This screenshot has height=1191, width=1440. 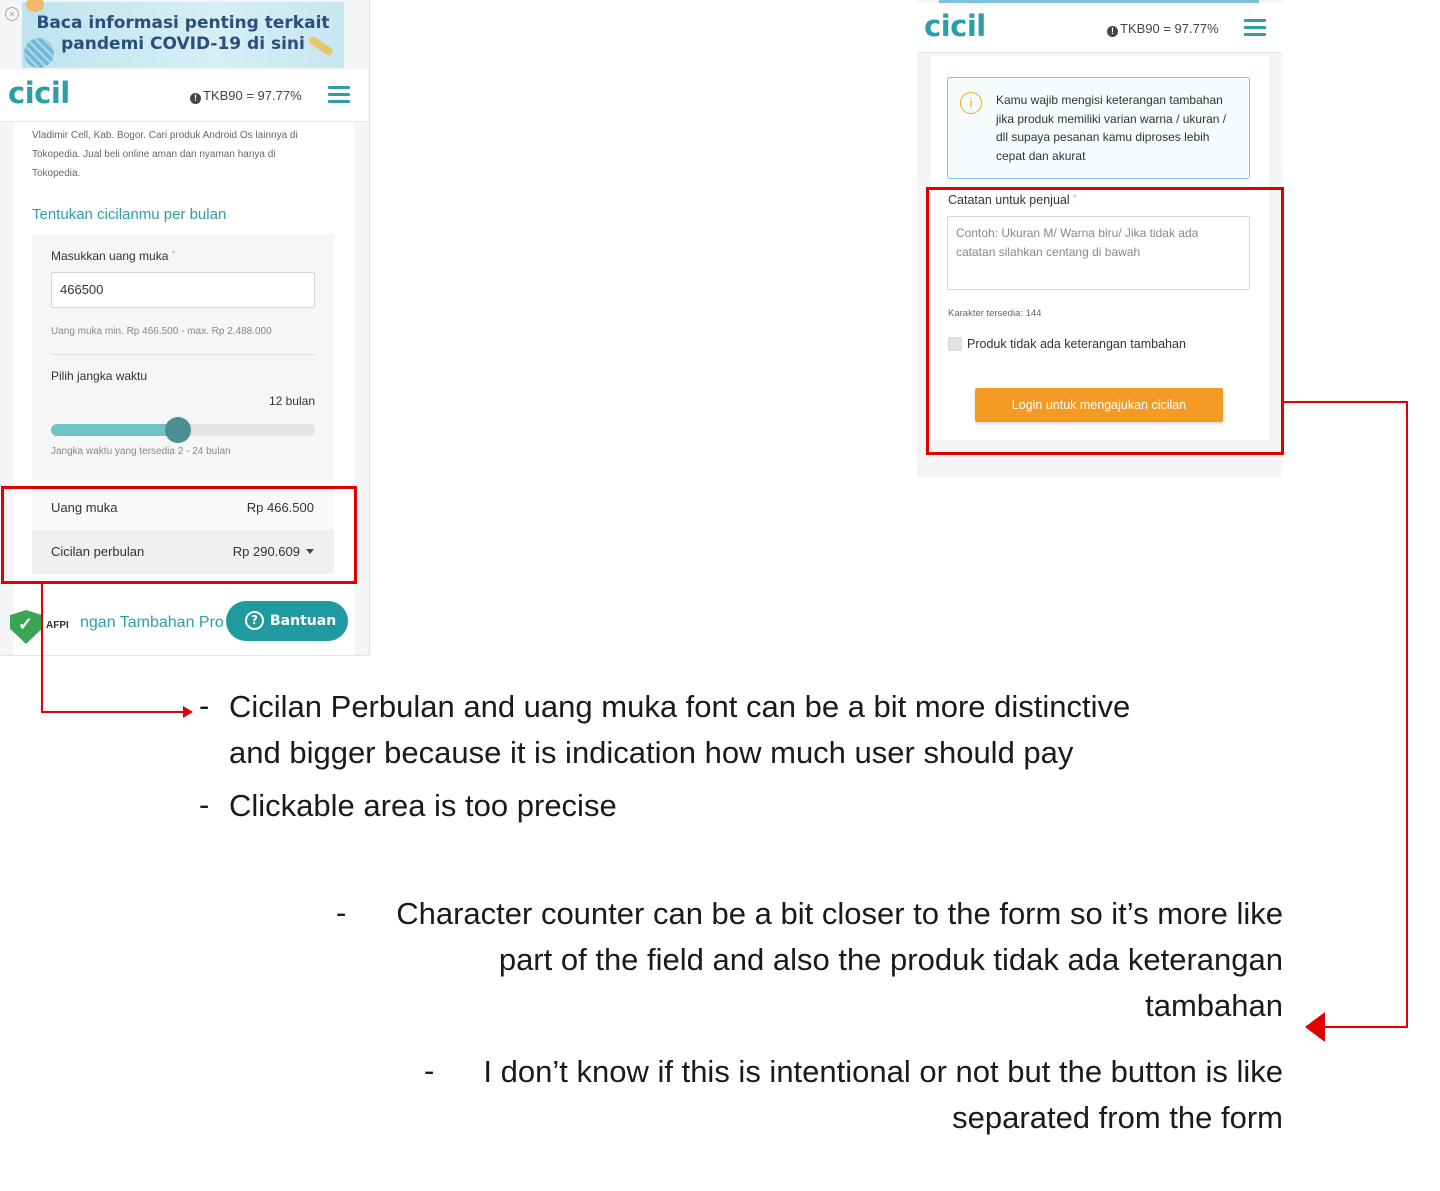 I want to click on question-icon: ?, so click(x=254, y=620).